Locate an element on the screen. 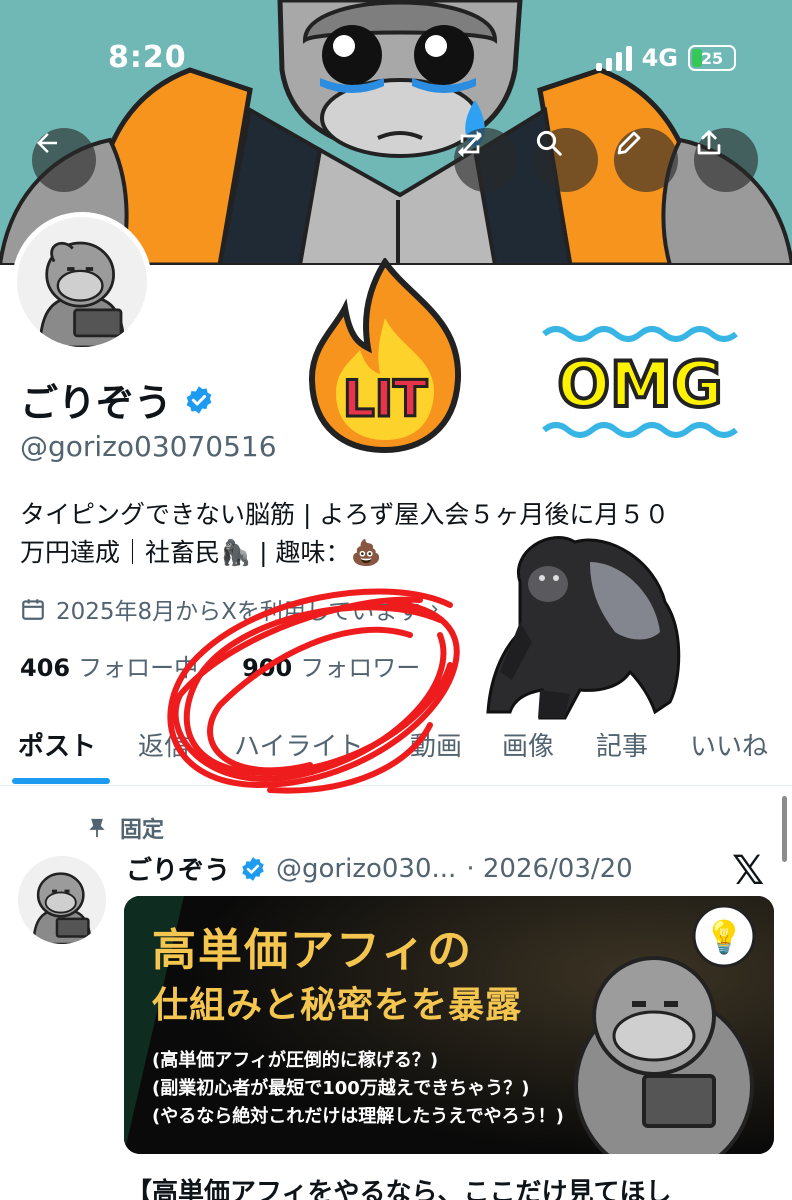 Image resolution: width=792 pixels, height=1200 pixels. media-title-line1: 高単価アフィの is located at coordinates (313, 950).